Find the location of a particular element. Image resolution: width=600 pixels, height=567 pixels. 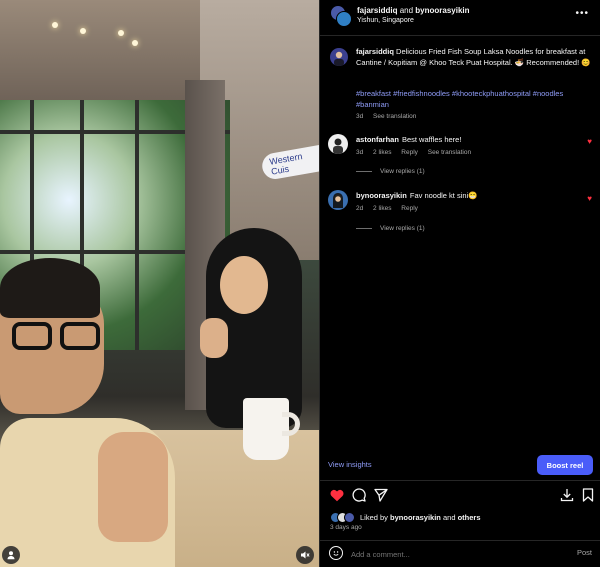

user-icon is located at coordinates (11, 555).